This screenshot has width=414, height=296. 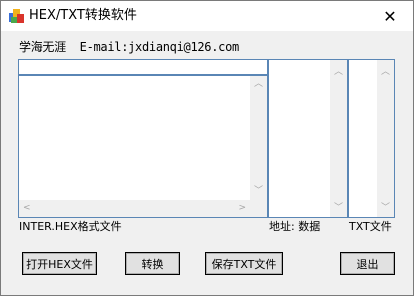 What do you see at coordinates (385, 138) in the screenshot?
I see `txt-vertical-scrollbar: ︿ ﹀` at bounding box center [385, 138].